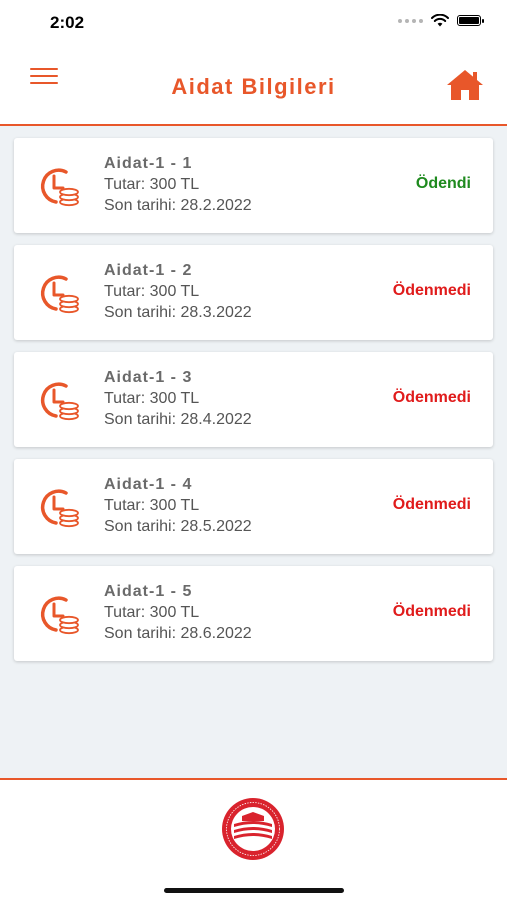  What do you see at coordinates (443, 183) in the screenshot?
I see `payment-status: Ödendi` at bounding box center [443, 183].